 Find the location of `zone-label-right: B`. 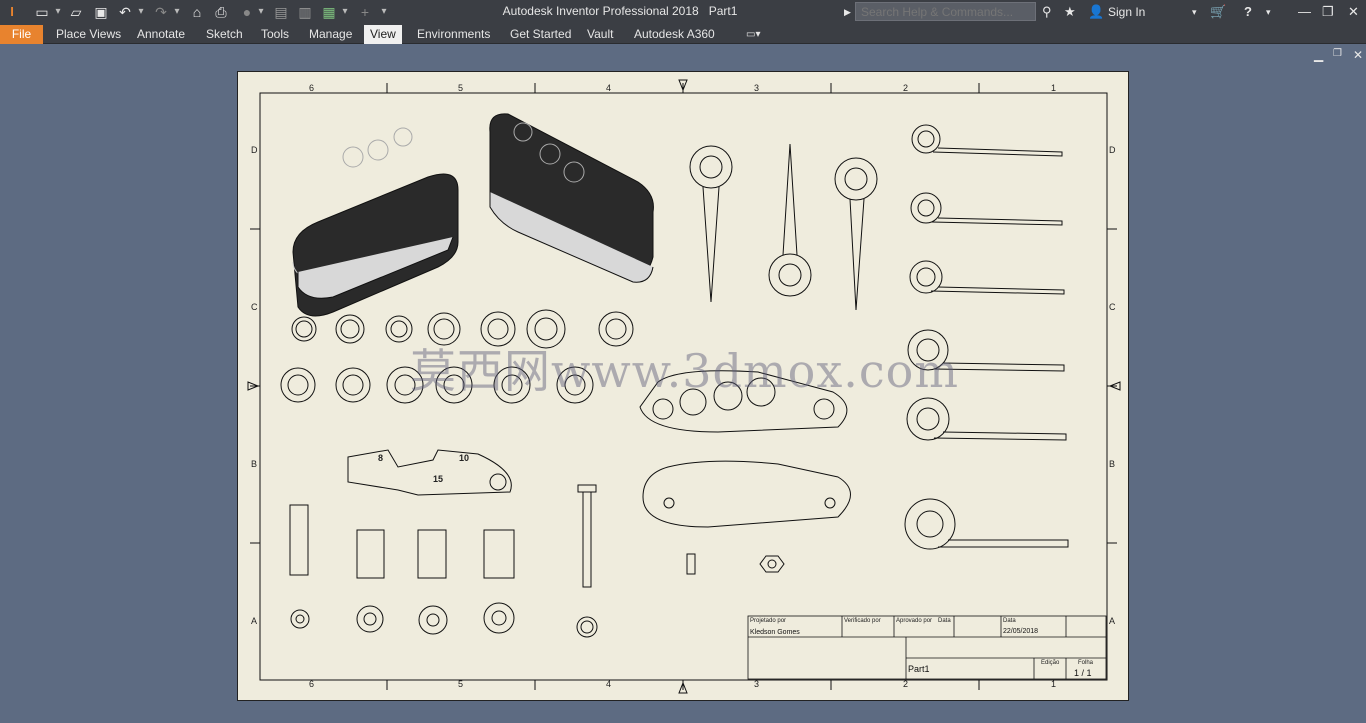

zone-label-right: B is located at coordinates (1112, 464).